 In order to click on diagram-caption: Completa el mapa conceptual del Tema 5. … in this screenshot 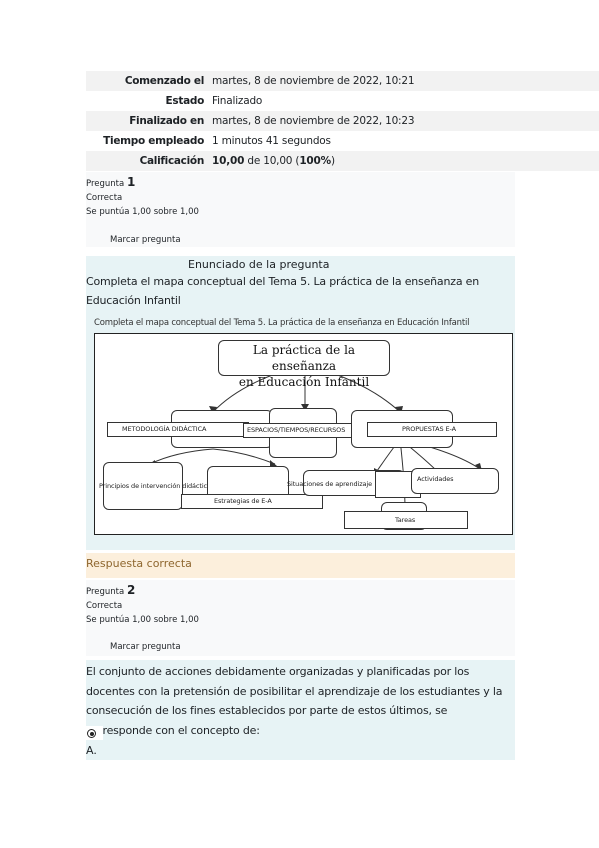, I will do `click(282, 323)`.